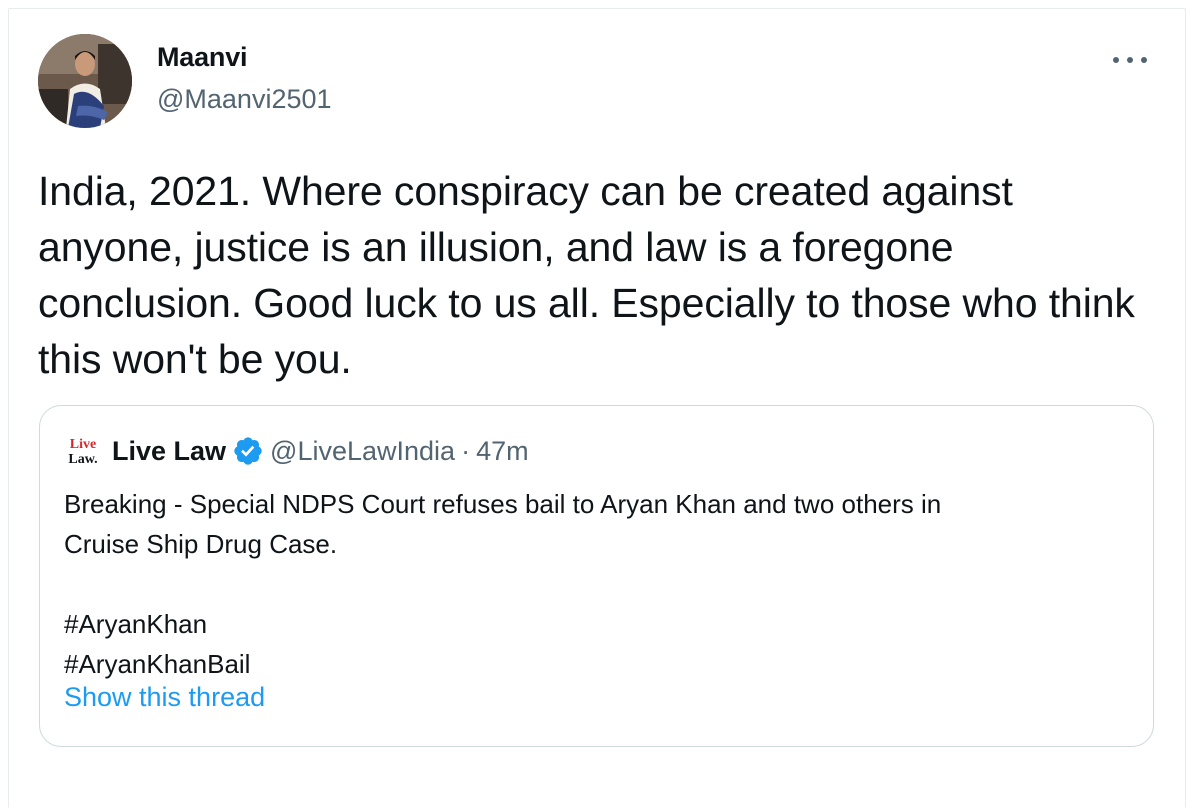 This screenshot has width=1200, height=808. Describe the element at coordinates (164, 697) in the screenshot. I see `show-this-thread-link: Show this thread` at that location.